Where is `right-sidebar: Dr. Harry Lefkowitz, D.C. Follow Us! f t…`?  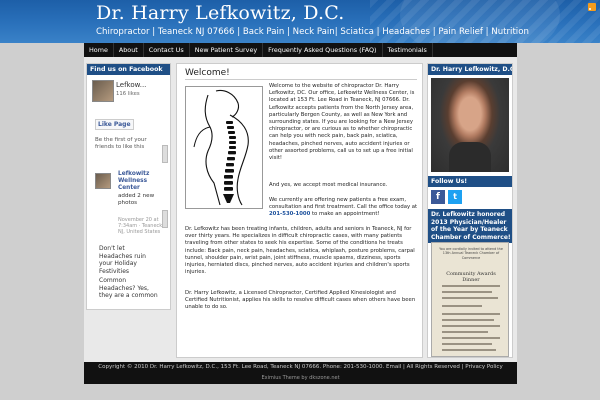 right-sidebar: Dr. Harry Lefkowitz, D.C. Follow Us! f t… is located at coordinates (470, 210).